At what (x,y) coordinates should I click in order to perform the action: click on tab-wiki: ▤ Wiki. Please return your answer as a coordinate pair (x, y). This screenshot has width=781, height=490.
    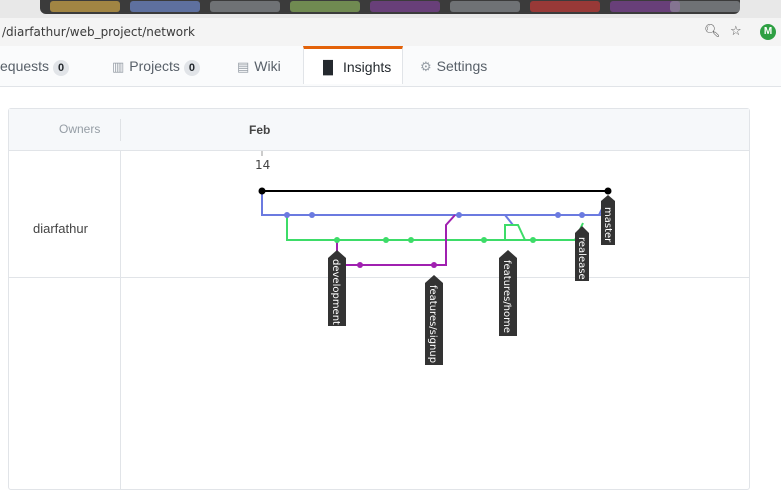
    Looking at the image, I should click on (259, 66).